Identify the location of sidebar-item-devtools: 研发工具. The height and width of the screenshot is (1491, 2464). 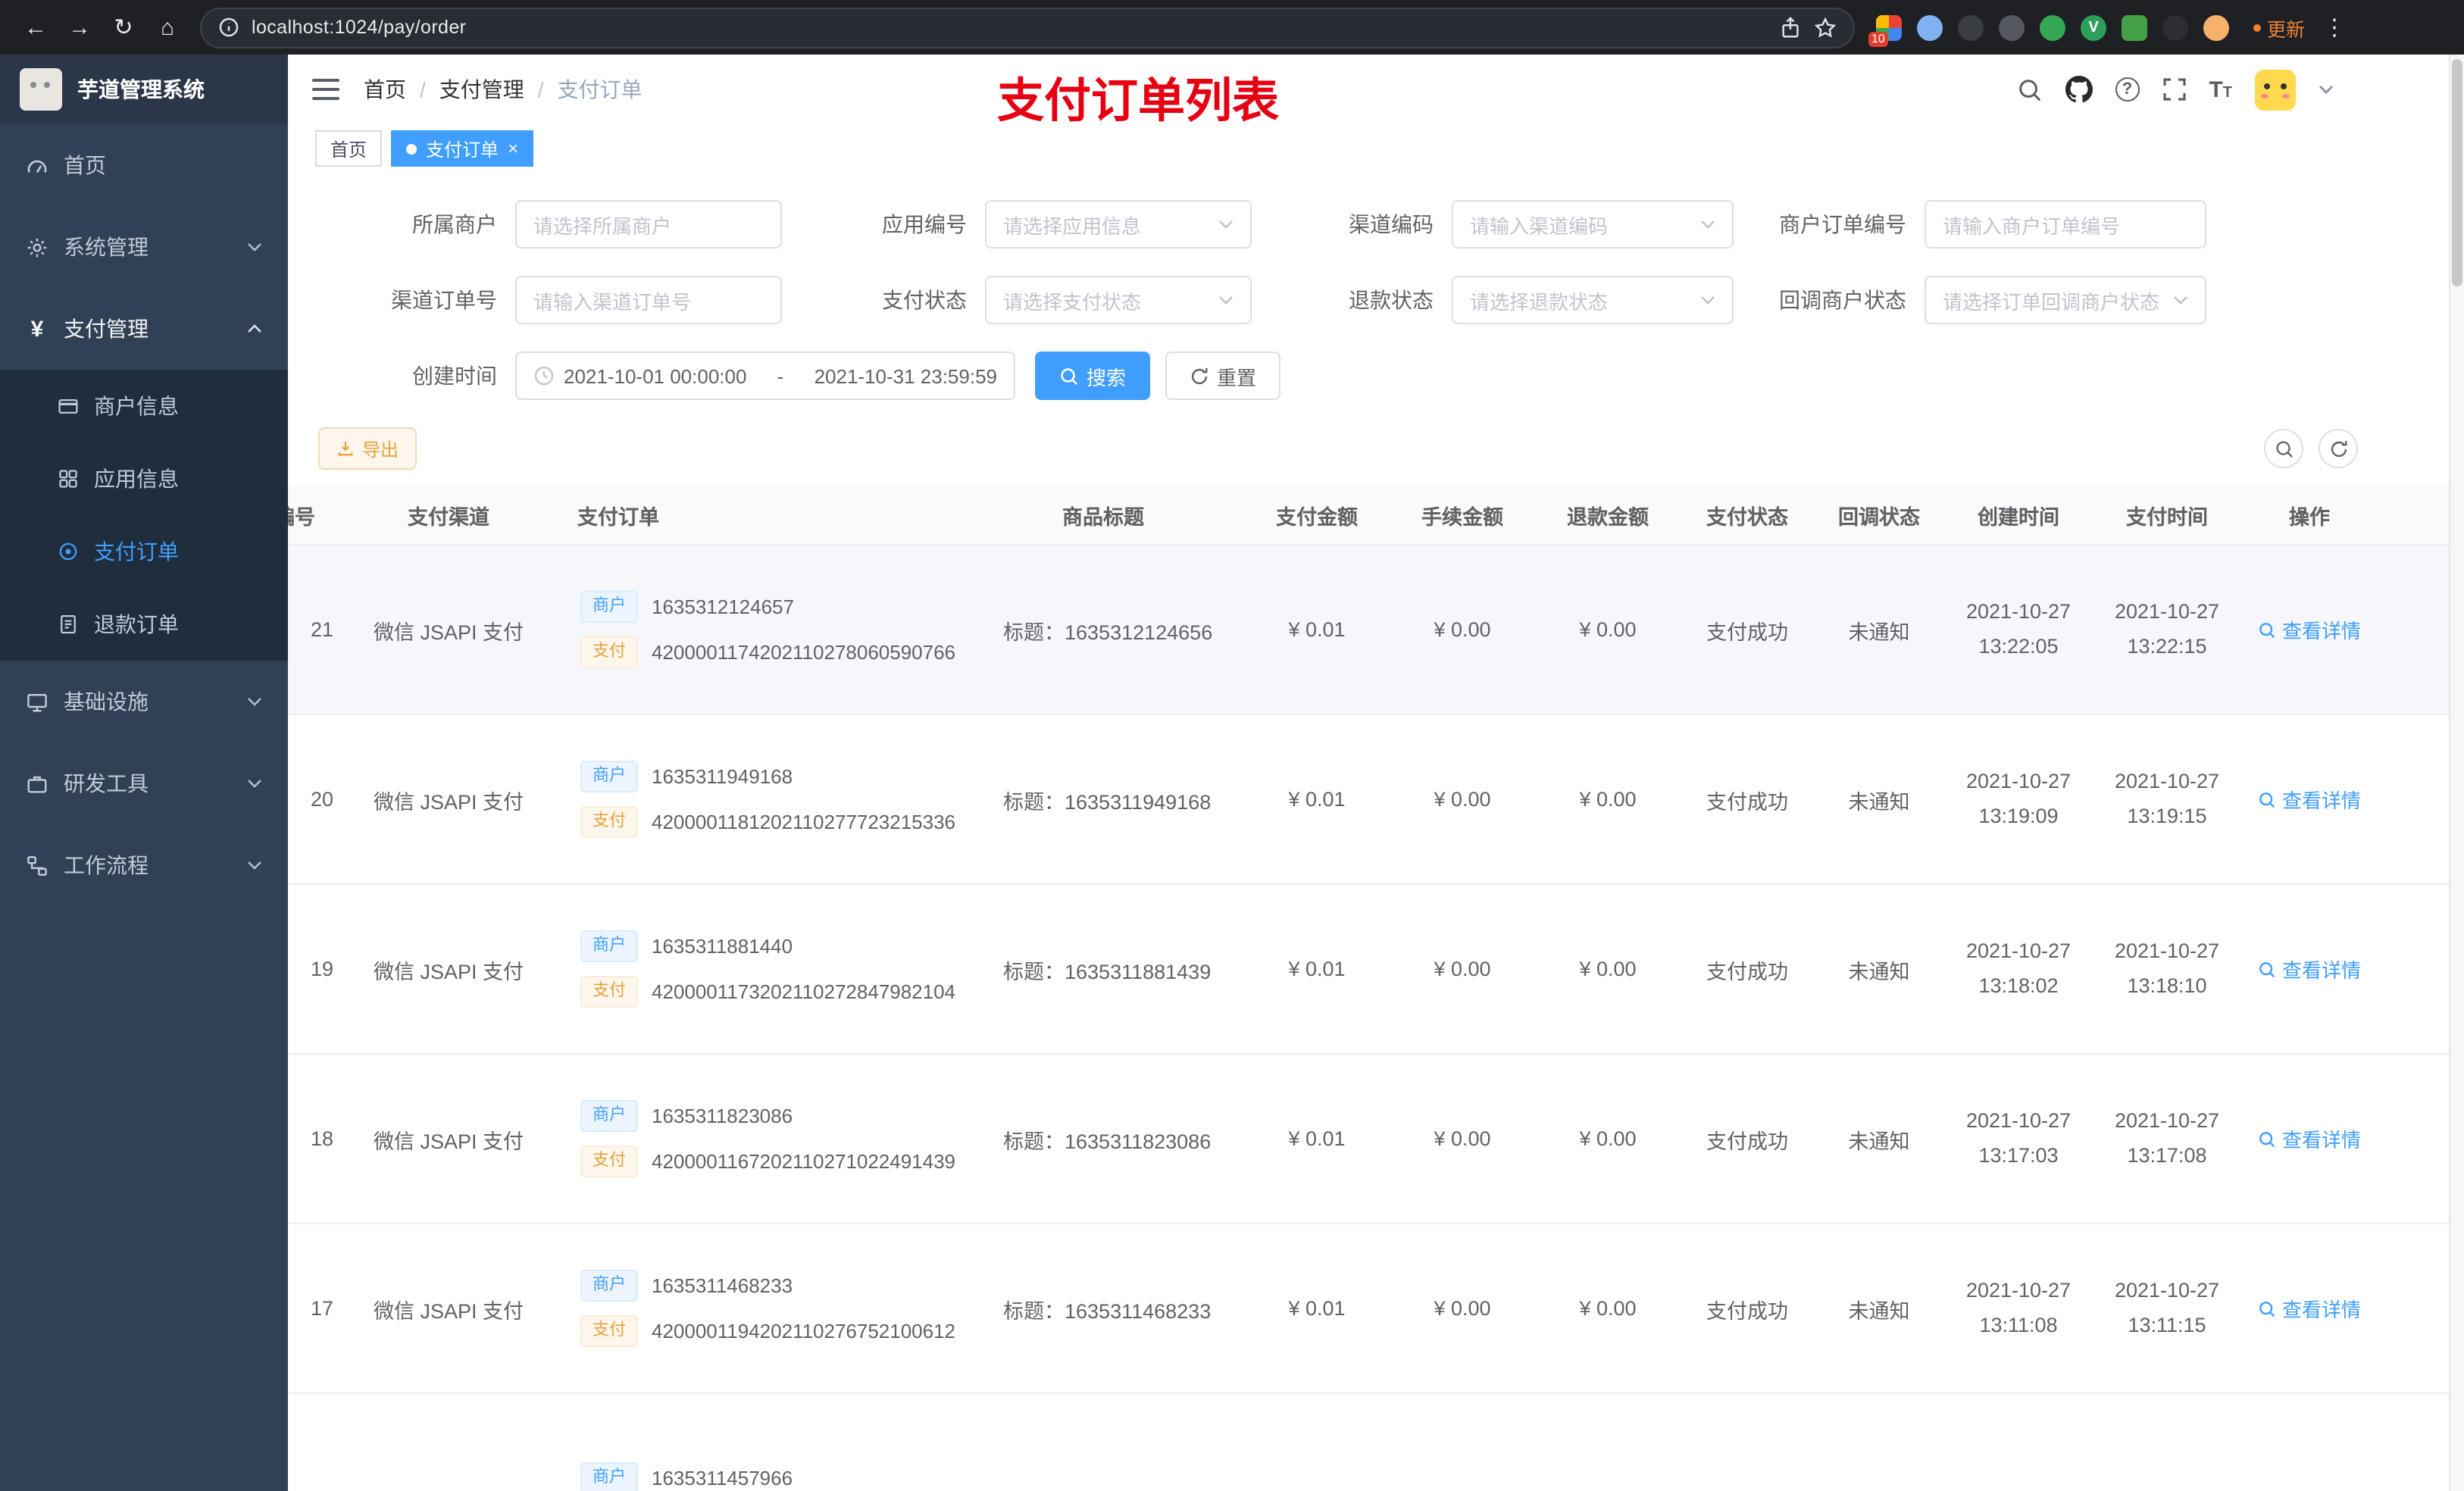
(144, 783).